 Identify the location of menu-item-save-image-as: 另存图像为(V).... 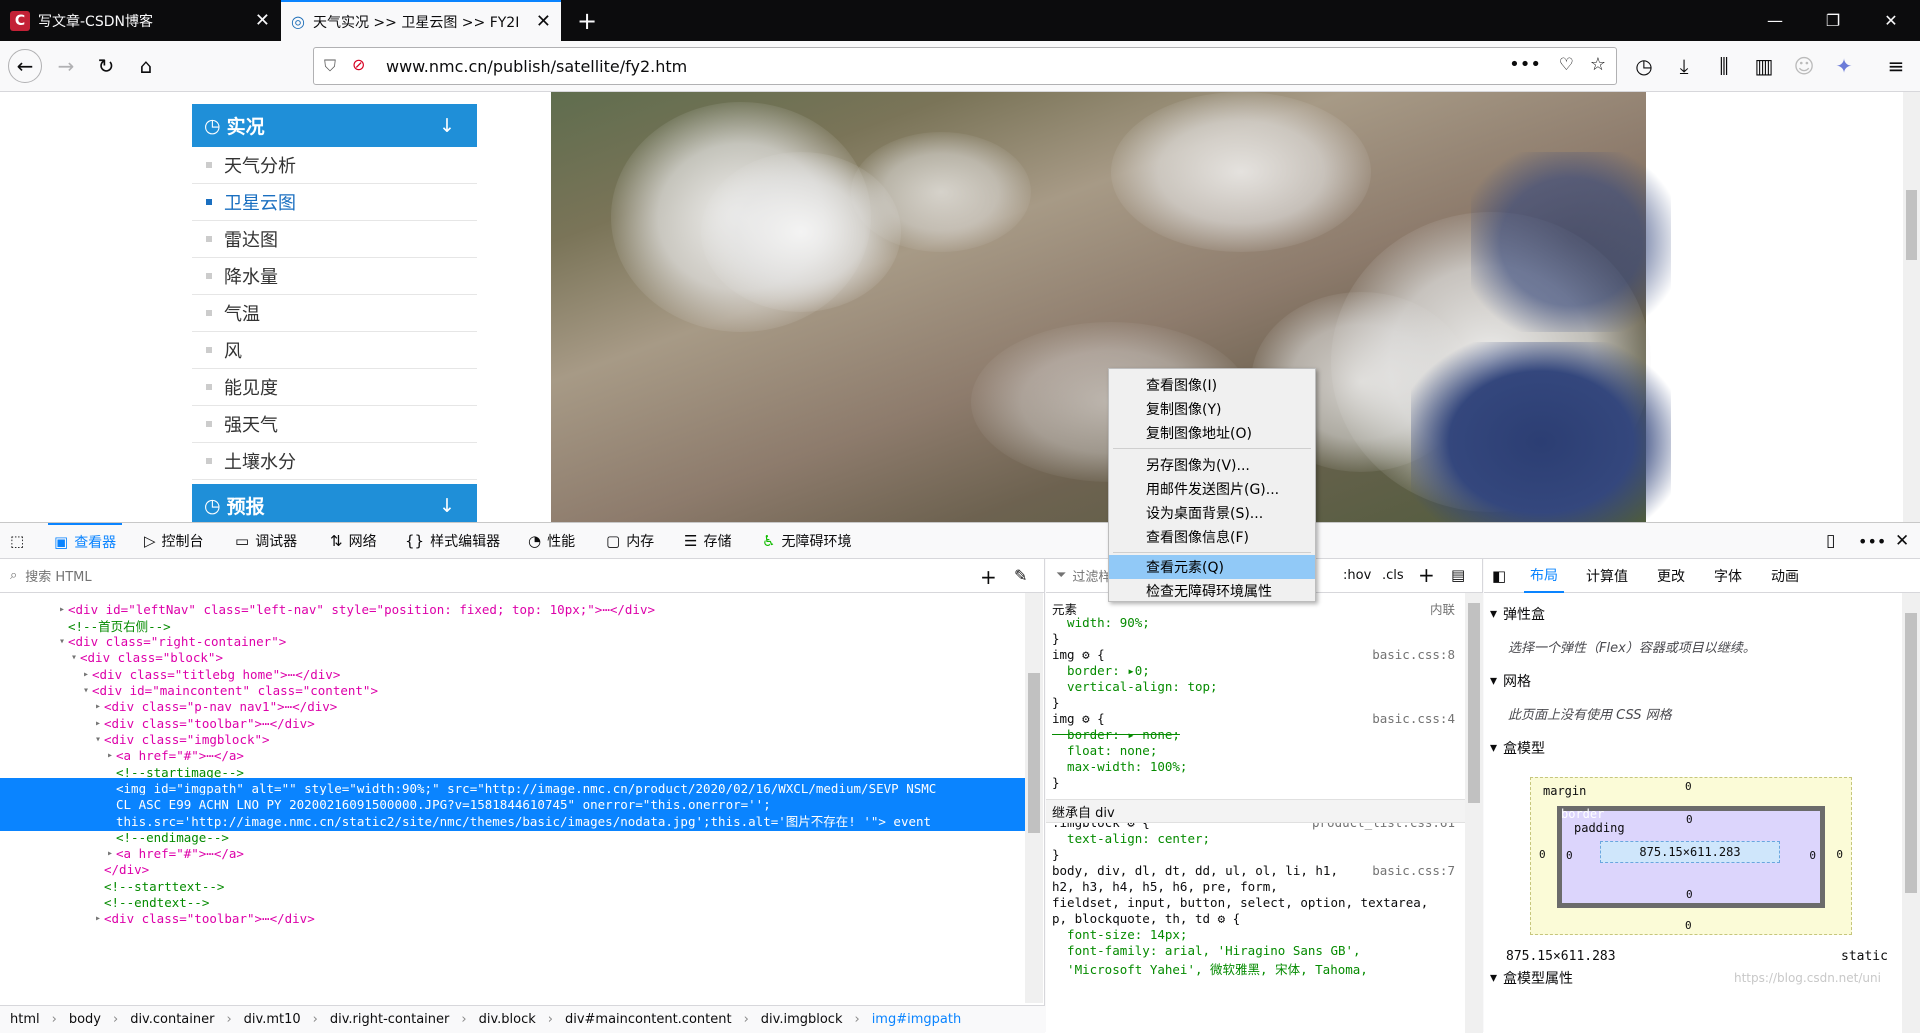
(1212, 465).